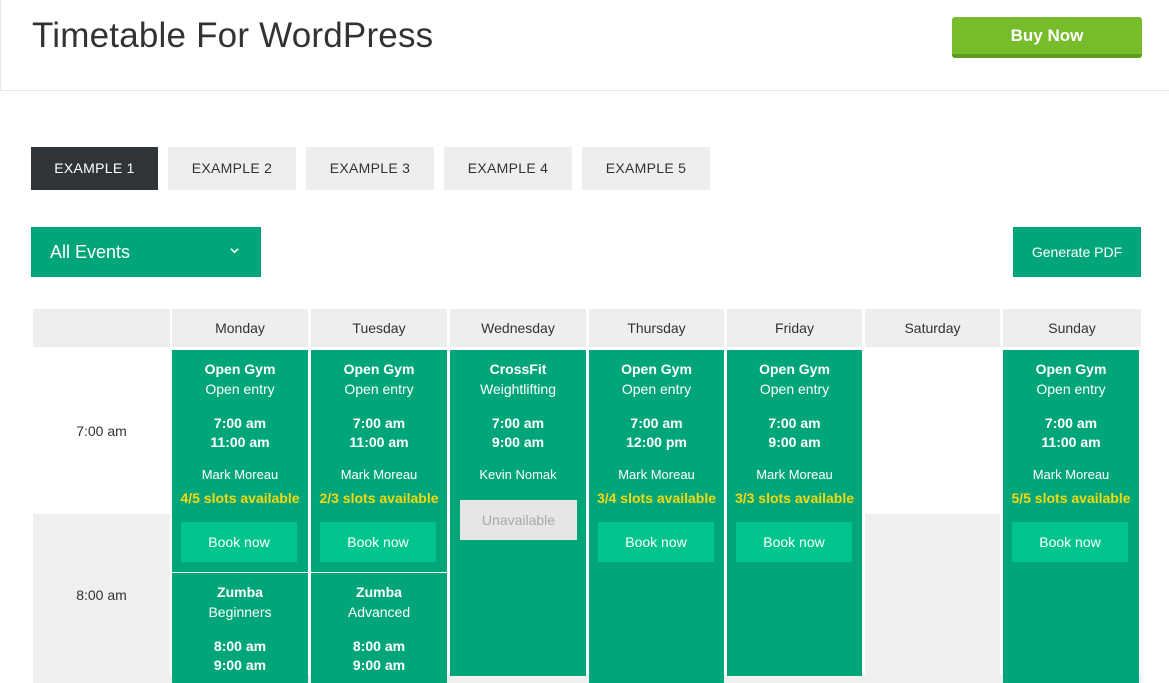  I want to click on saturday-row-band, so click(932, 596).